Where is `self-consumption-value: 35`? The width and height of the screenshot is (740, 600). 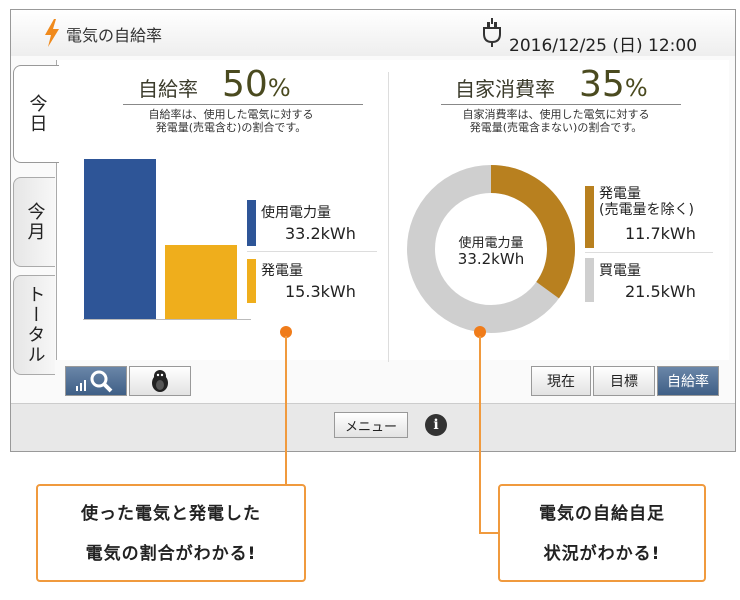 self-consumption-value: 35 is located at coordinates (602, 84).